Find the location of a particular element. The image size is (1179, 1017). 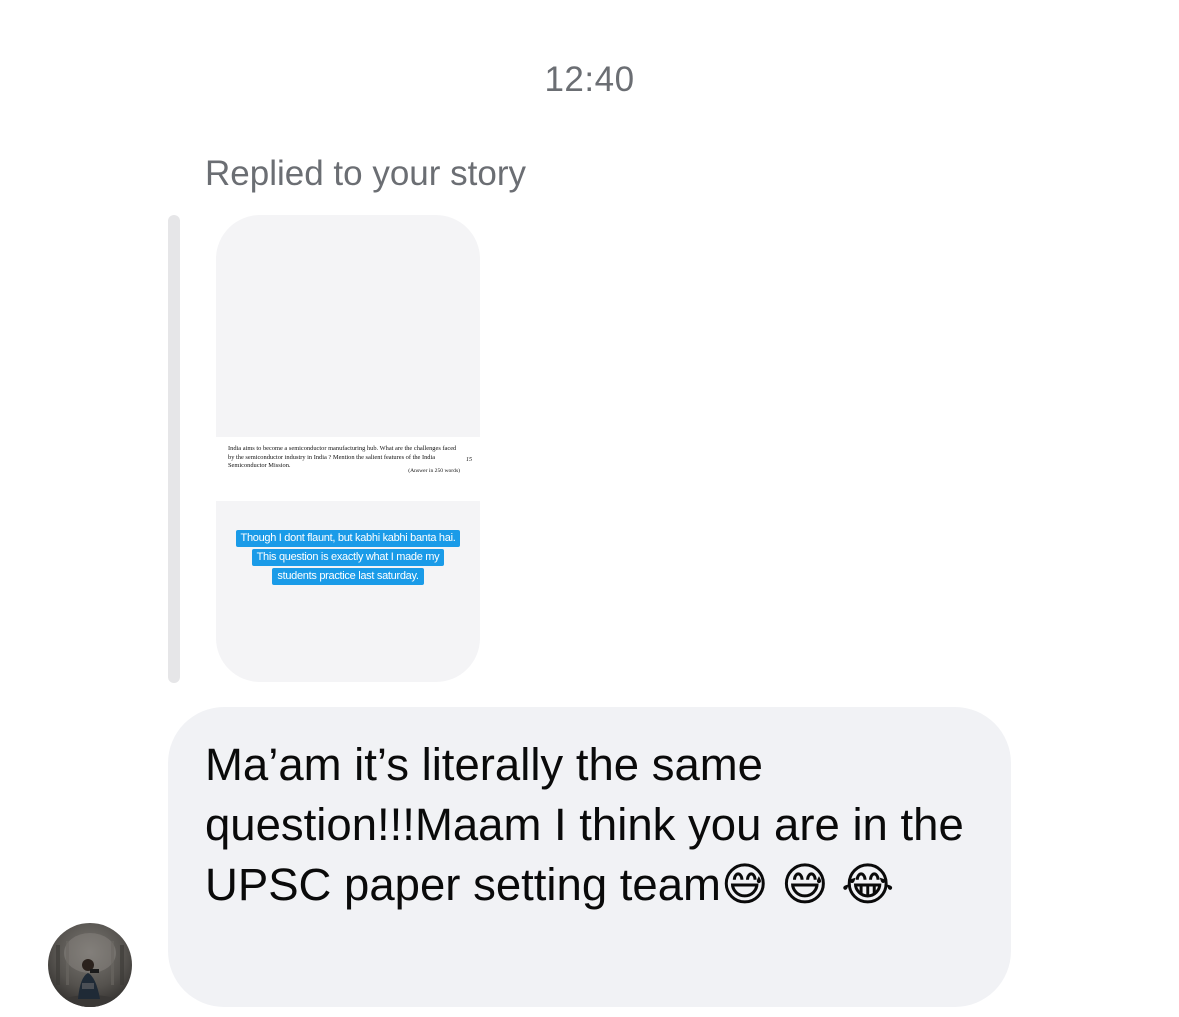

message-timestamp: 12:40 is located at coordinates (589, 79).